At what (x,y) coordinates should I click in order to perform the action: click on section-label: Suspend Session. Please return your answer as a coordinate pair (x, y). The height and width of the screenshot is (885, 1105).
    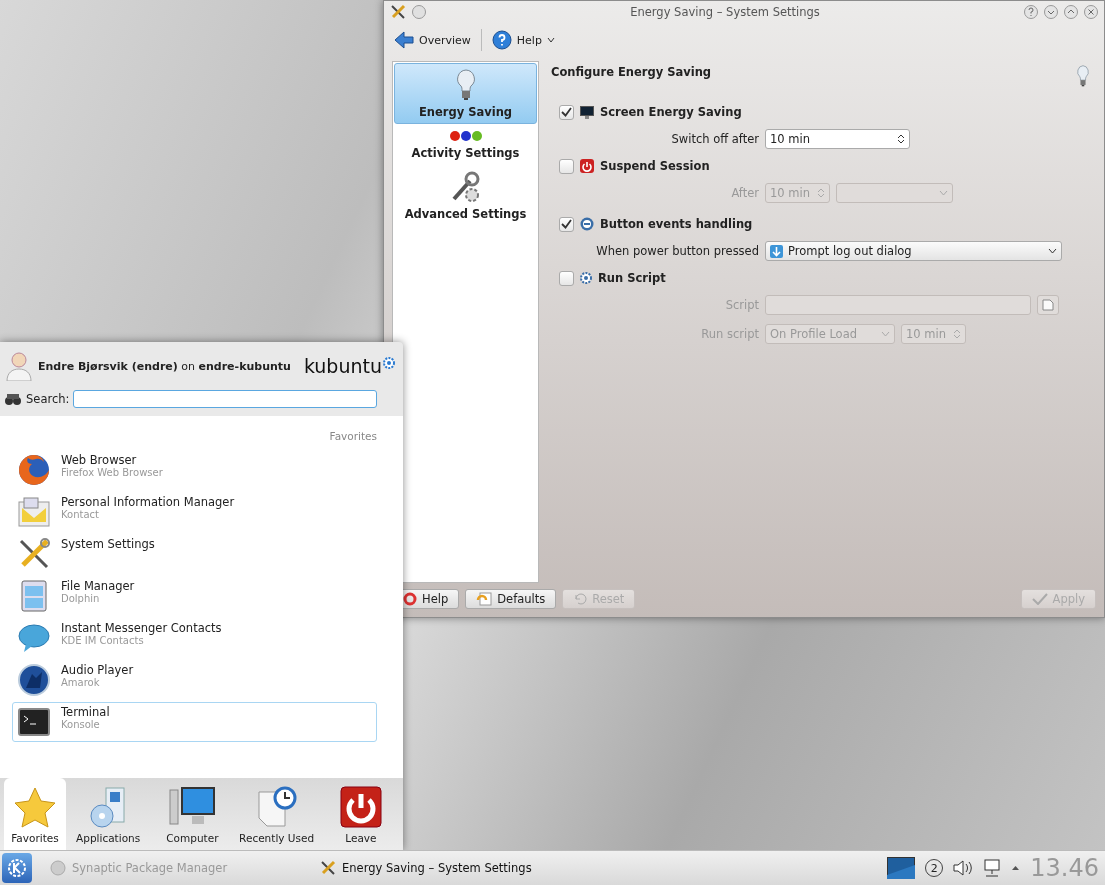
    Looking at the image, I should click on (655, 166).